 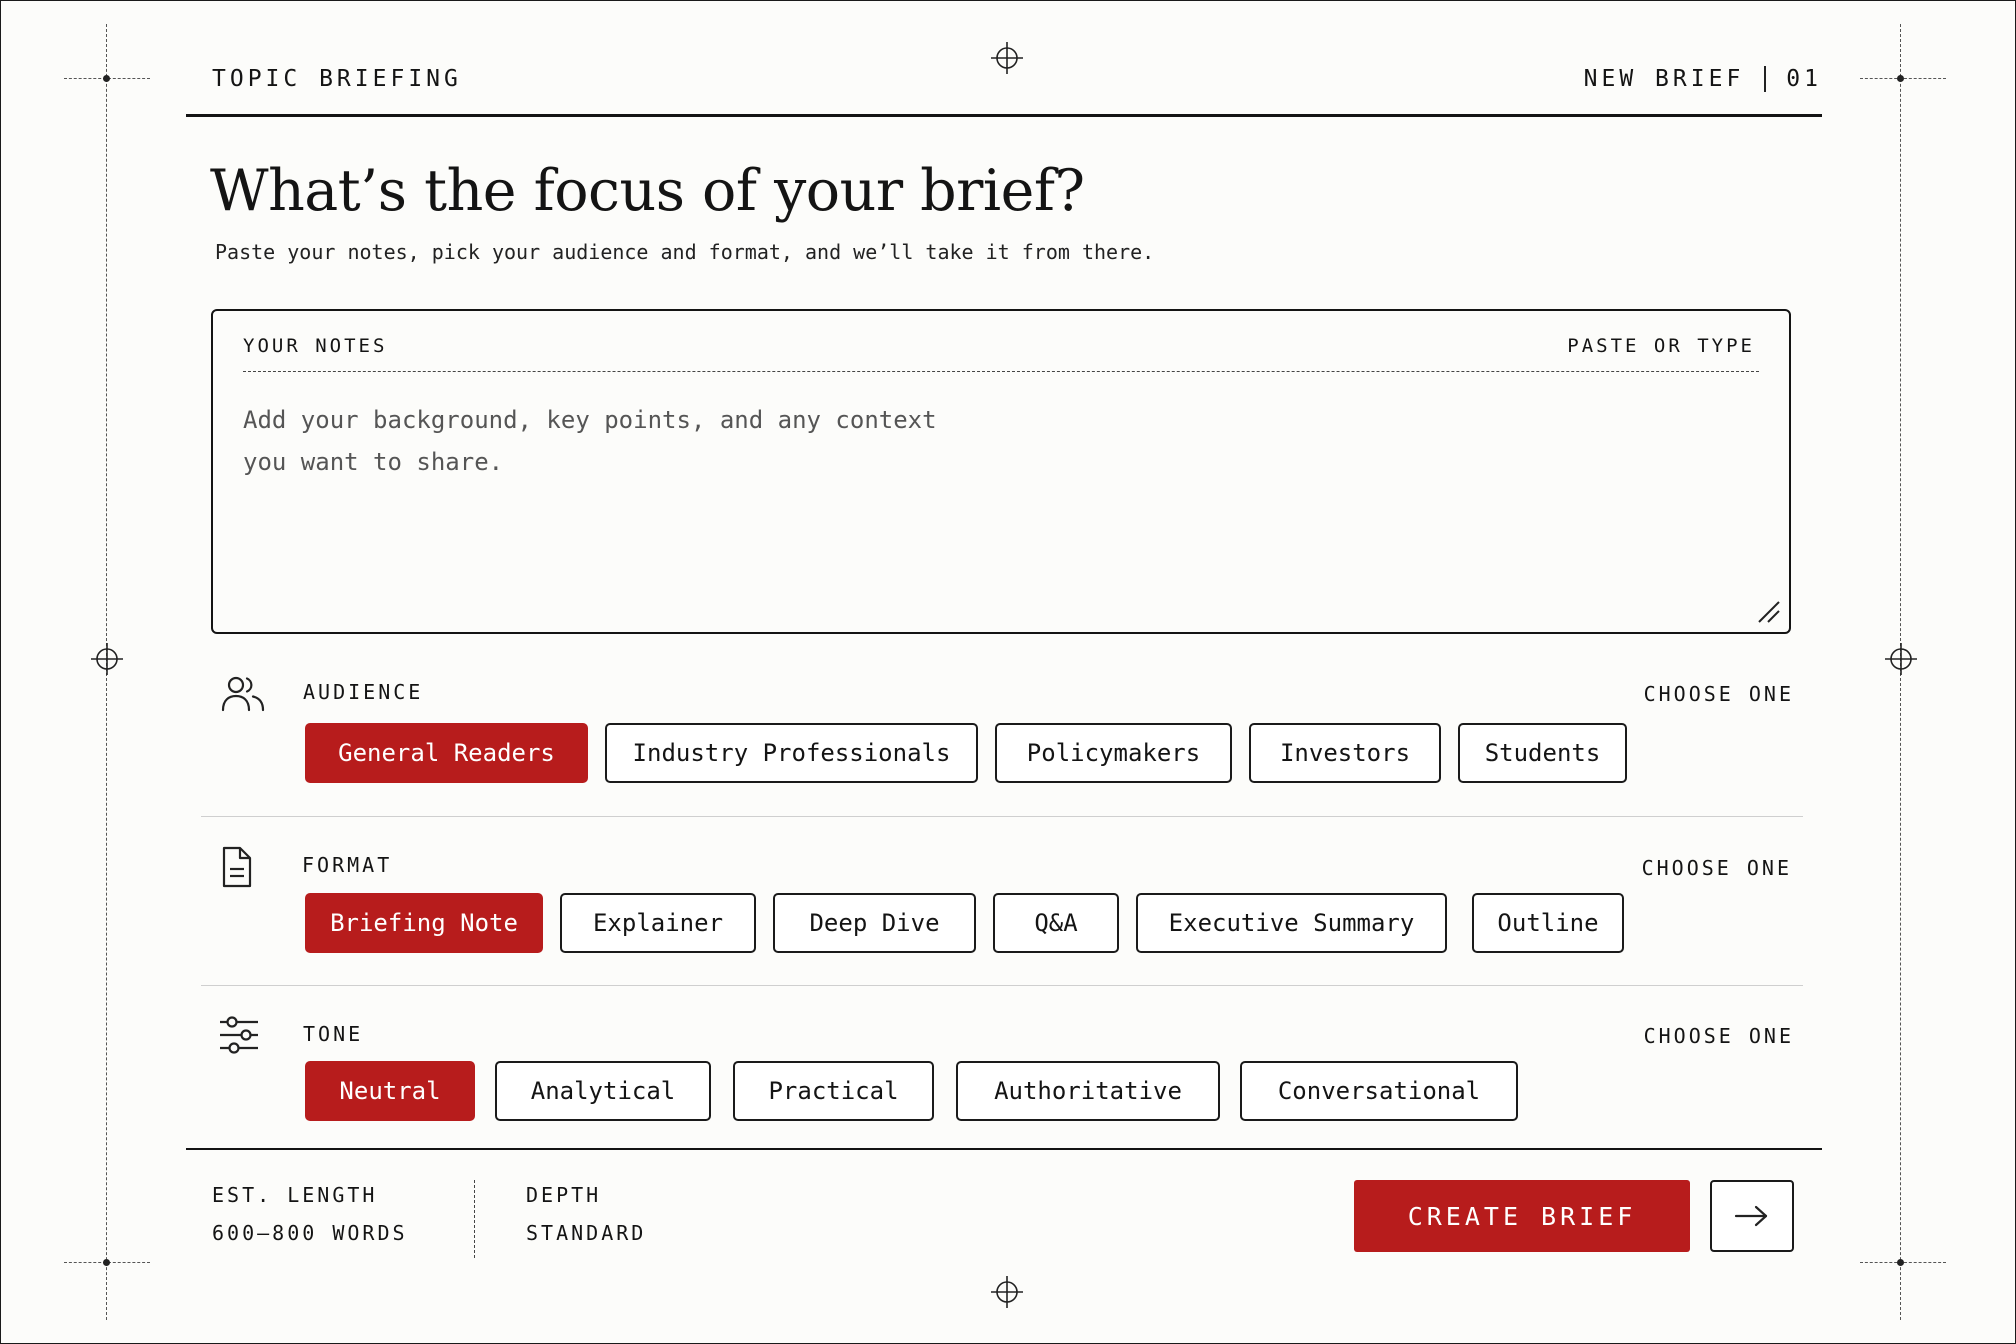 I want to click on audience-option-investors: Investors, so click(x=1345, y=753).